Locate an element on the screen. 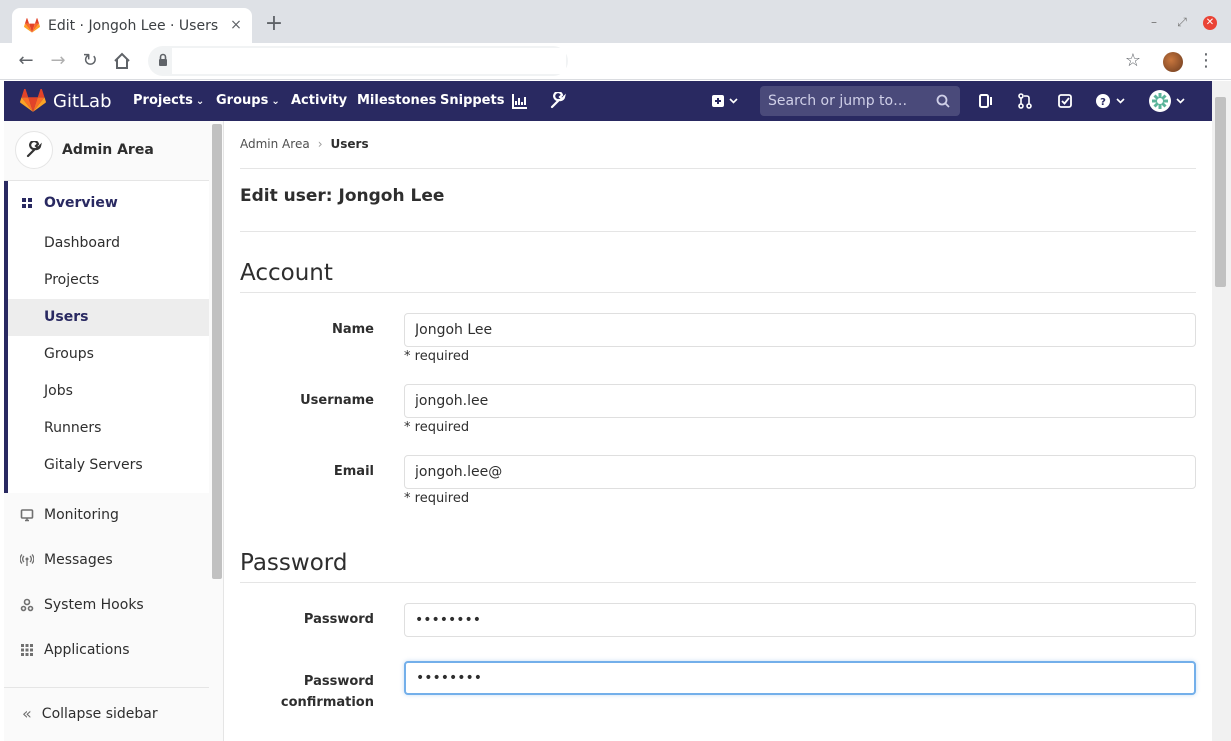 This screenshot has width=1231, height=741. sidebar-monitoring-label: Monitoring is located at coordinates (81, 514).